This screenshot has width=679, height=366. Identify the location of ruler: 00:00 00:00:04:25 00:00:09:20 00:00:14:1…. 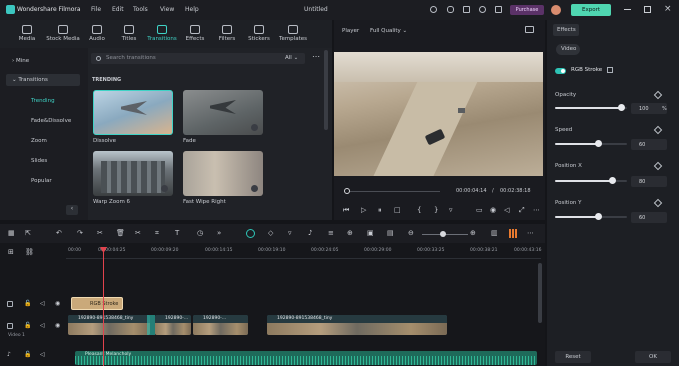
(303, 253).